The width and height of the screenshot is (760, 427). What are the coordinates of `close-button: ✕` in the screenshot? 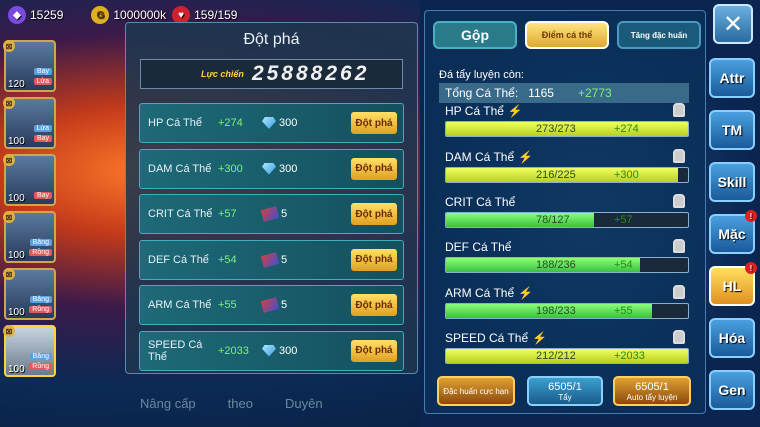 It's located at (733, 24).